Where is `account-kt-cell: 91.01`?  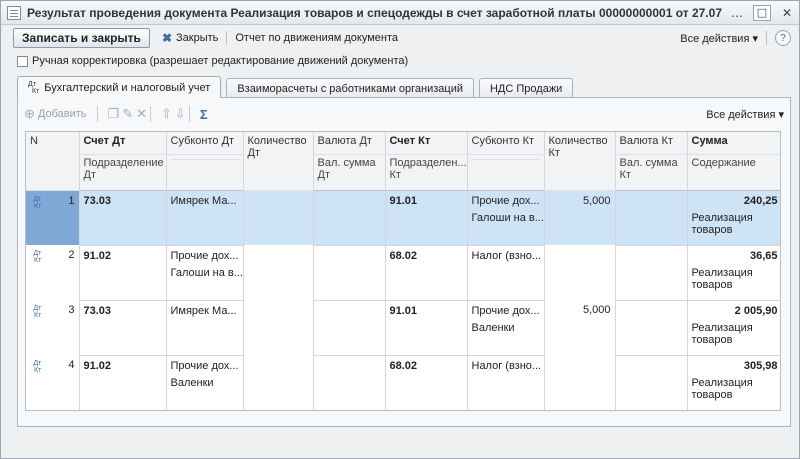
account-kt-cell: 91.01 is located at coordinates (426, 201).